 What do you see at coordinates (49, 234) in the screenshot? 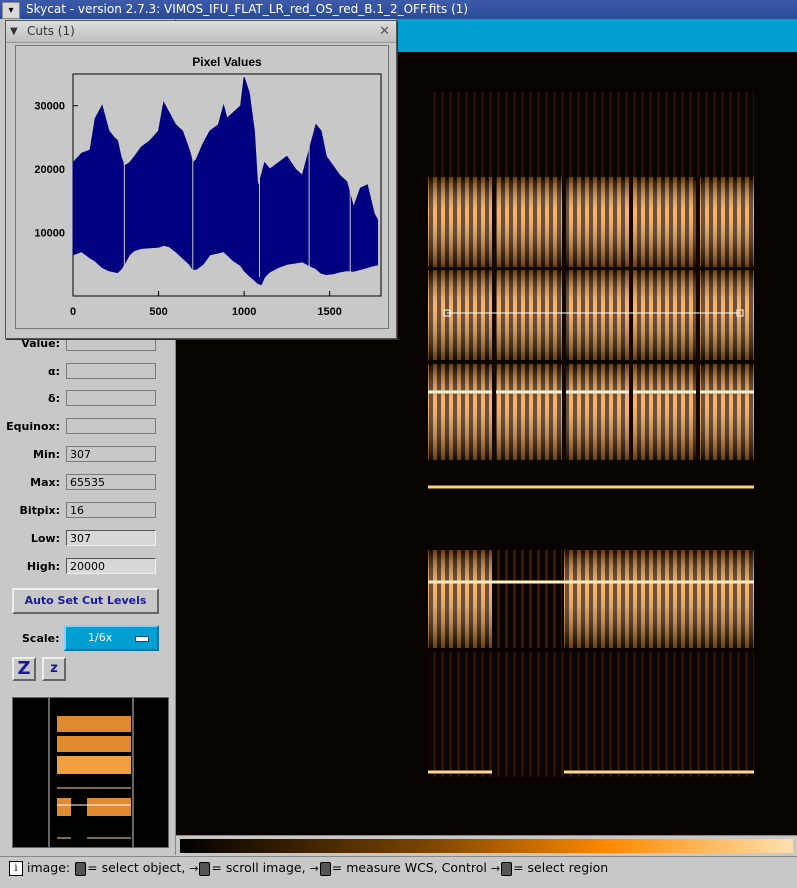
I see `y-tick-label: 10000` at bounding box center [49, 234].